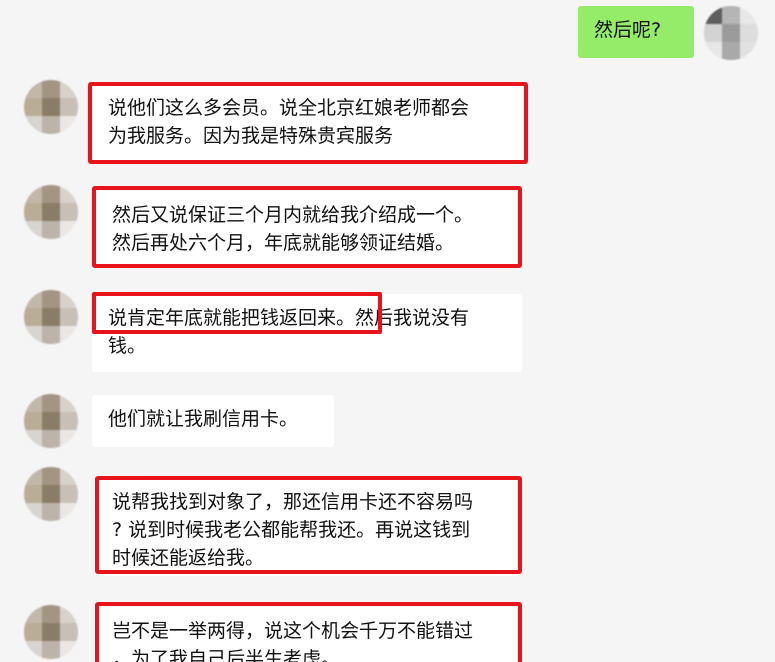 This screenshot has width=775, height=662. What do you see at coordinates (308, 229) in the screenshot?
I see `message-bubble: 然后又说保证三个月内就给我介绍成一个。 然后再处六个月，年底就能够领证结婚。` at bounding box center [308, 229].